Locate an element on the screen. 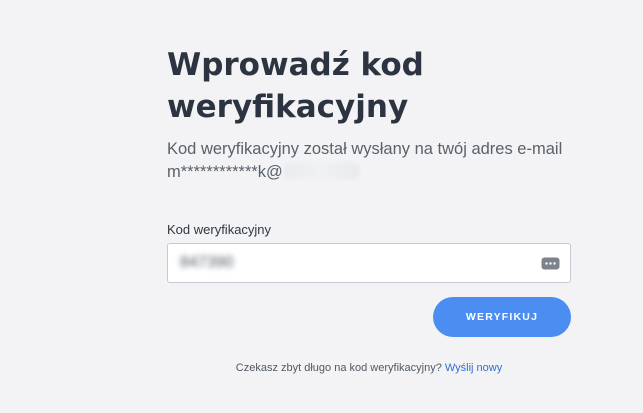  verify-button: WERYFIKUJ is located at coordinates (502, 317).